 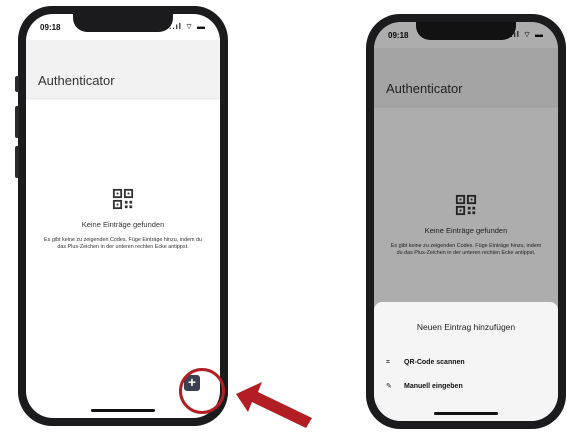 What do you see at coordinates (434, 362) in the screenshot?
I see `scan-qr-code-label: QR-Code scannen` at bounding box center [434, 362].